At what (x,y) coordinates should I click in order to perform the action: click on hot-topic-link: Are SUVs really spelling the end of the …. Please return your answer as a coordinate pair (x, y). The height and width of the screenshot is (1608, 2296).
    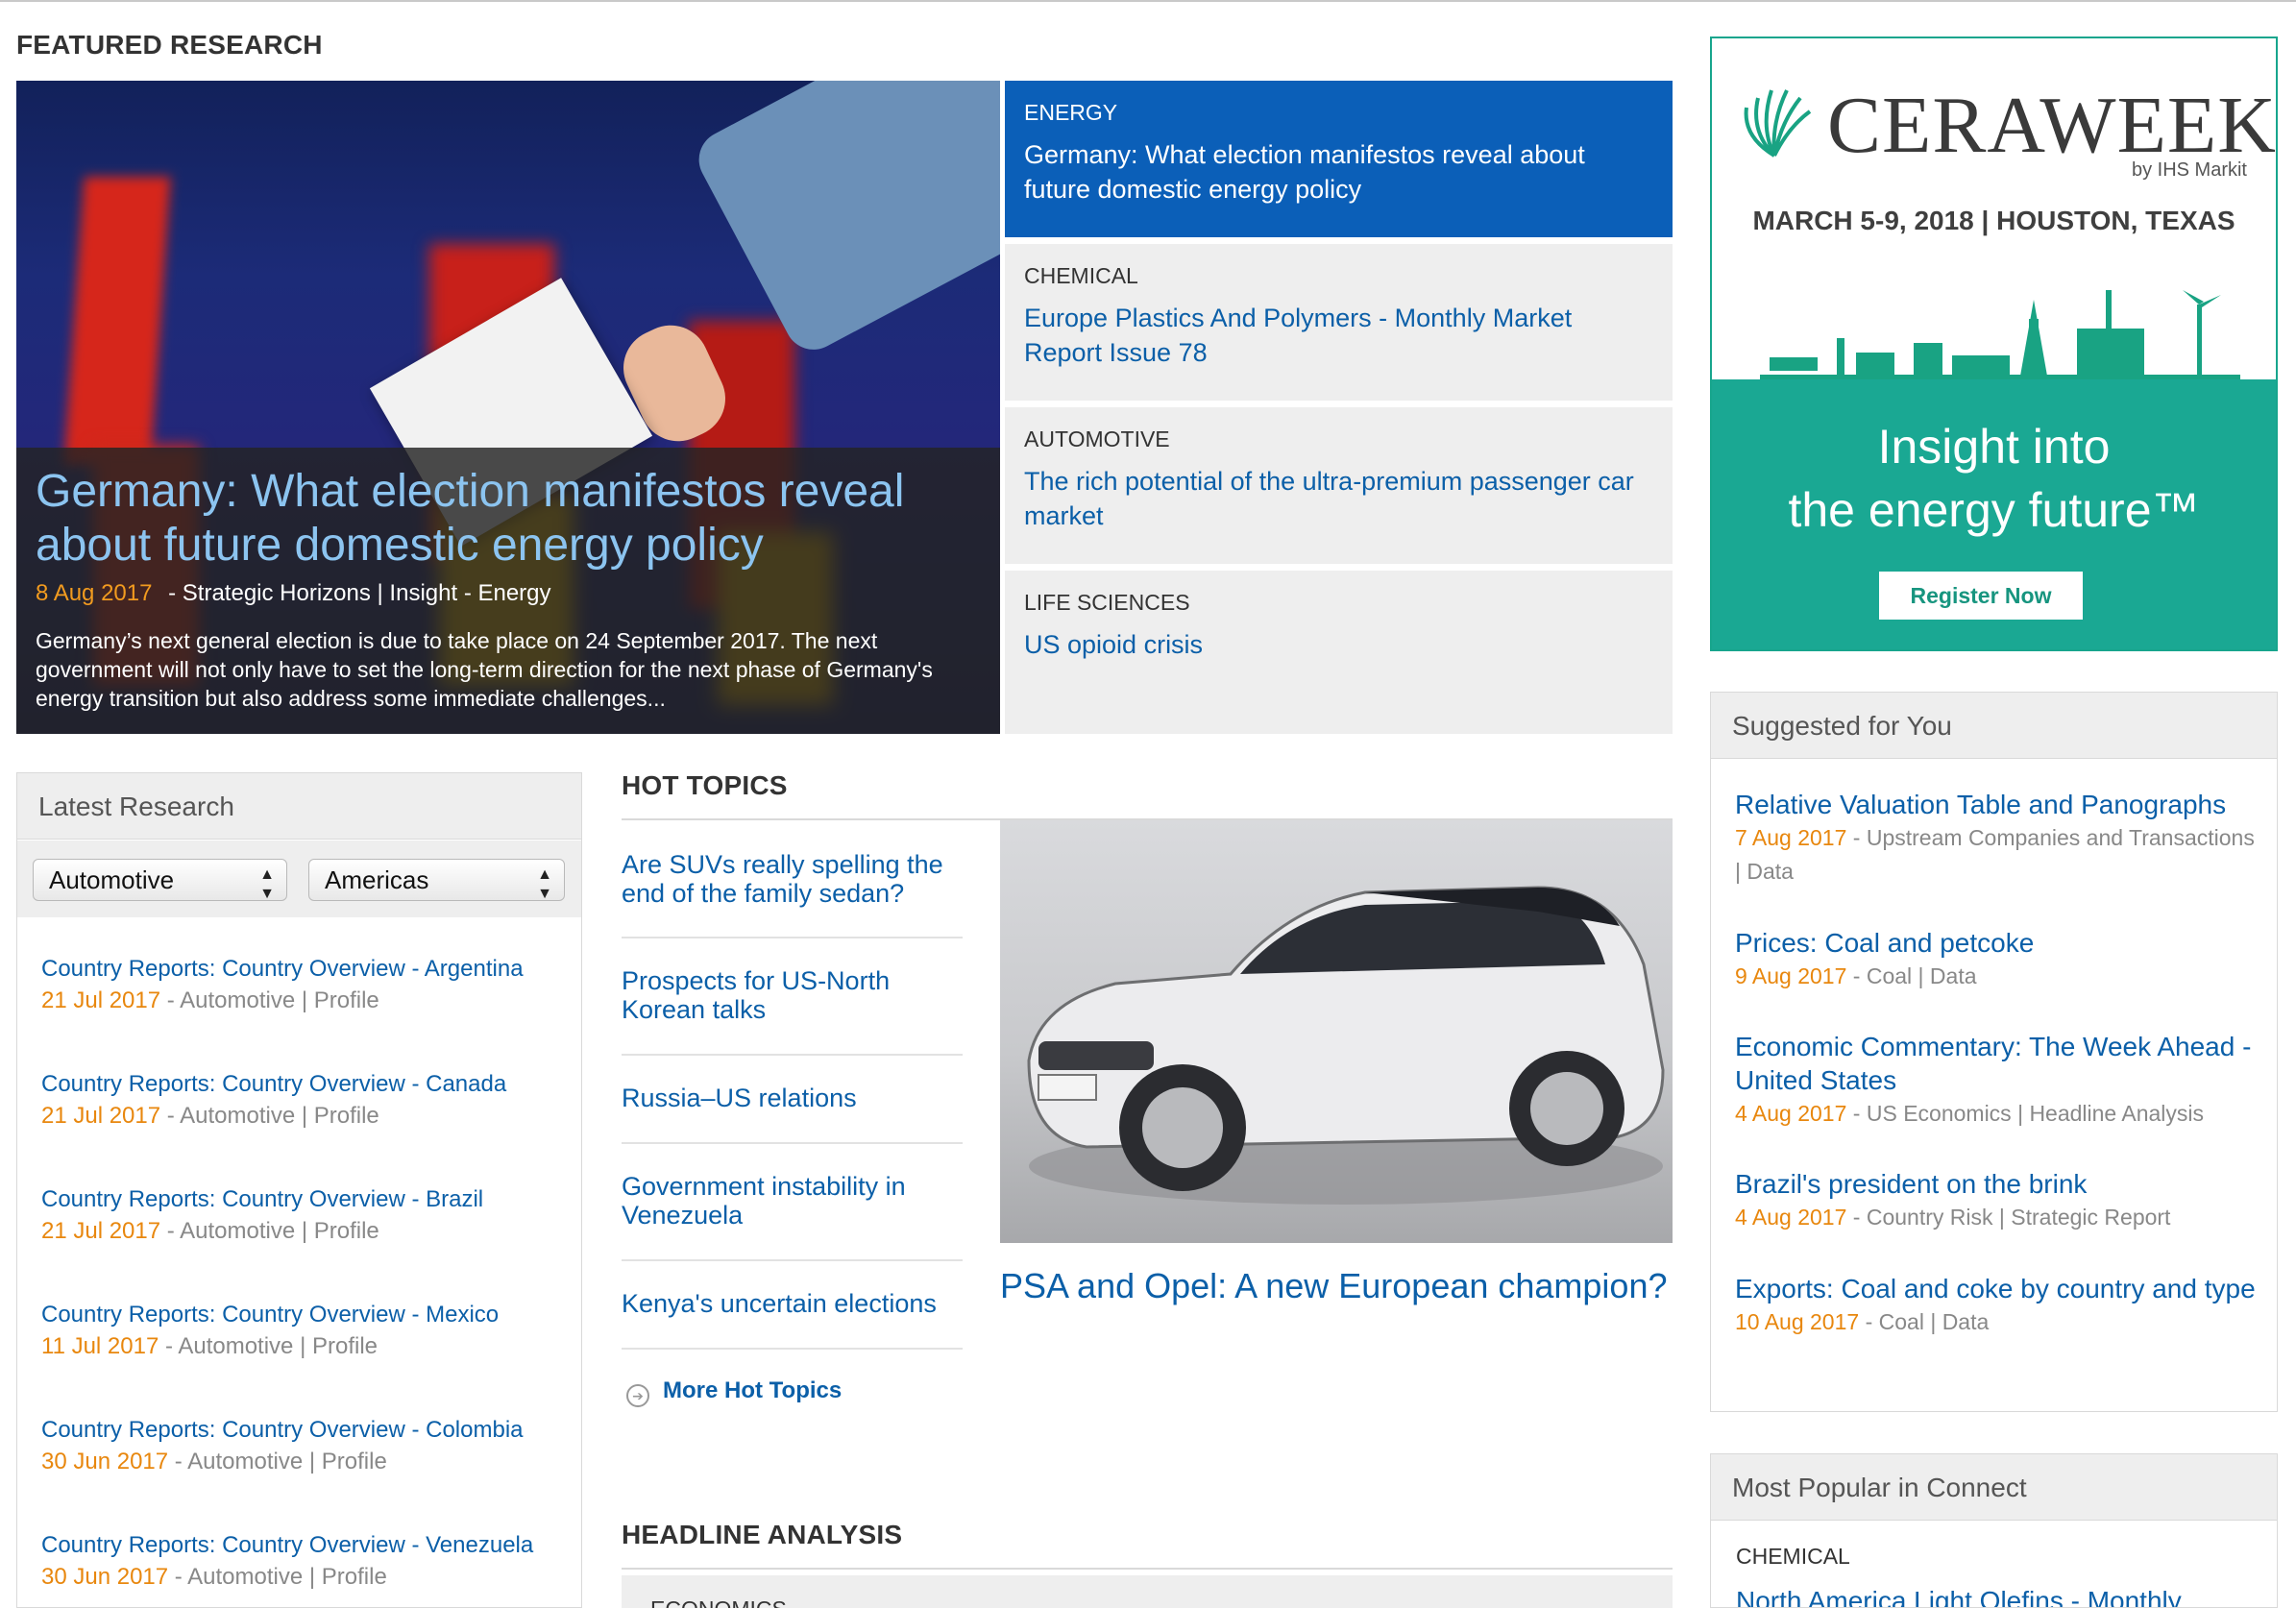
    Looking at the image, I should click on (792, 879).